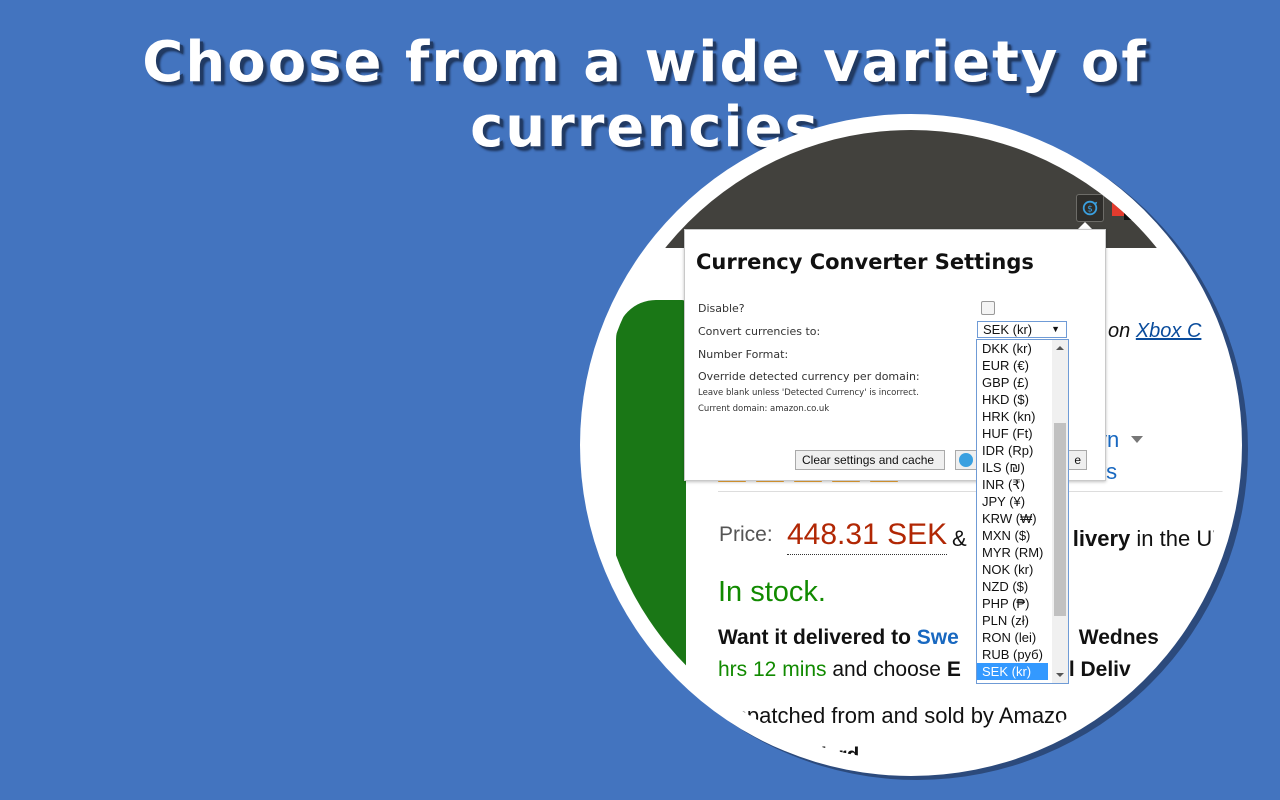 This screenshot has height=800, width=1280. What do you see at coordinates (1137, 439) in the screenshot?
I see `caret-down-icon` at bounding box center [1137, 439].